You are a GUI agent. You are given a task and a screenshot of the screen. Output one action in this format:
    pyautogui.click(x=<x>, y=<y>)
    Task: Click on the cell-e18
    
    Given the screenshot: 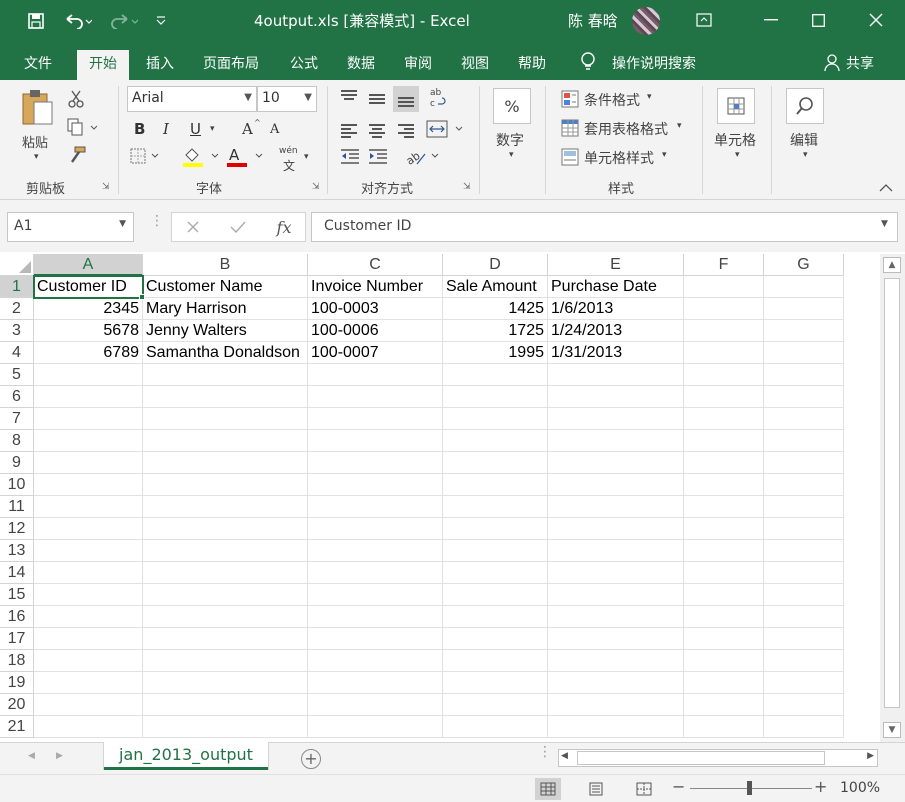 What is the action you would take?
    pyautogui.click(x=616, y=661)
    